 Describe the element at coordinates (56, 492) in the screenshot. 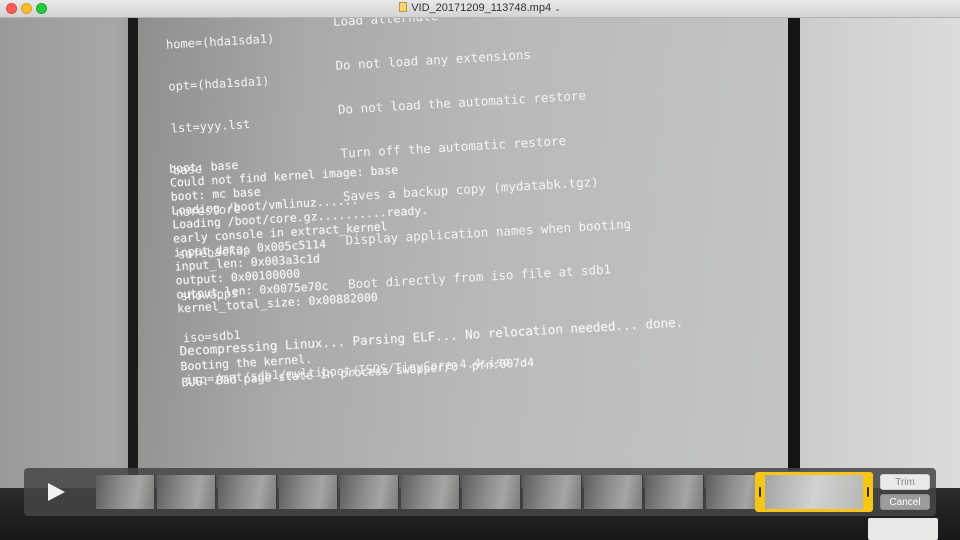

I see `play-icon` at that location.